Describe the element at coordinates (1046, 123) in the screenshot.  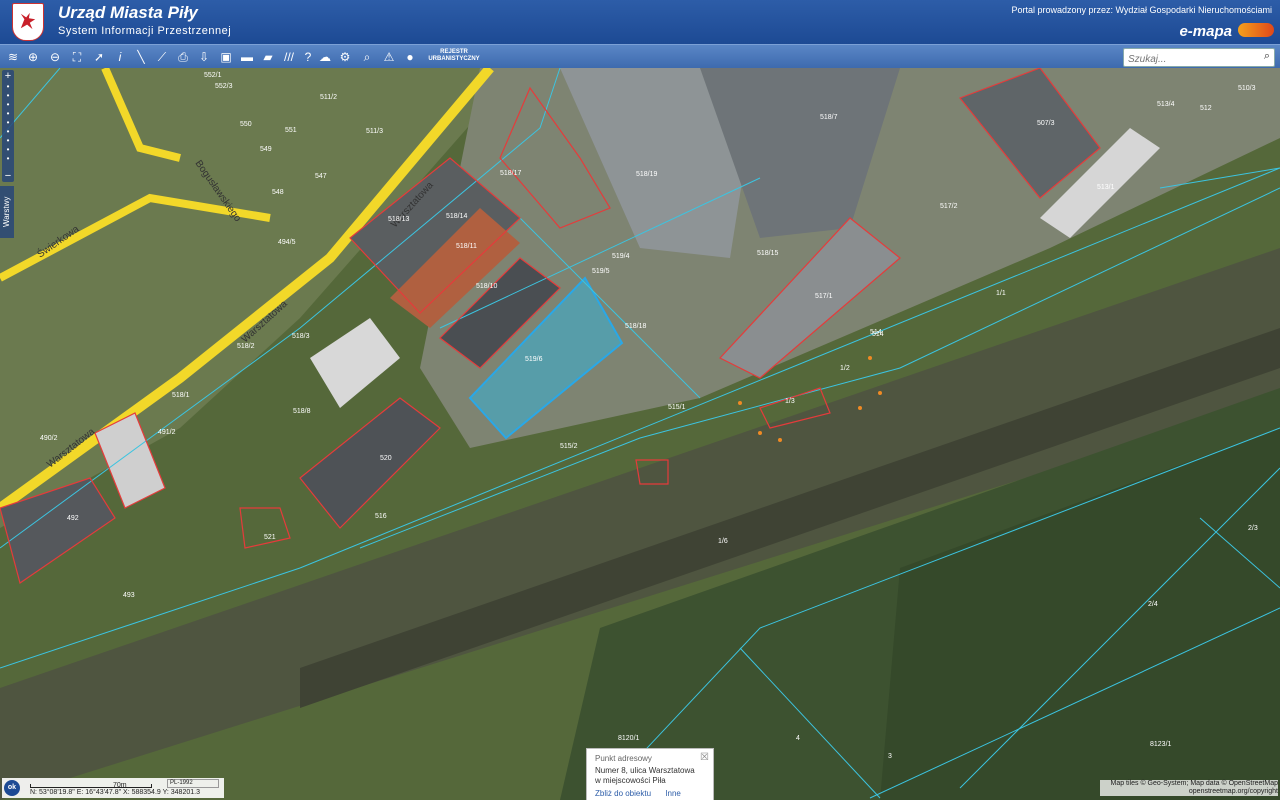
I see `parcel-label: 507/3` at that location.